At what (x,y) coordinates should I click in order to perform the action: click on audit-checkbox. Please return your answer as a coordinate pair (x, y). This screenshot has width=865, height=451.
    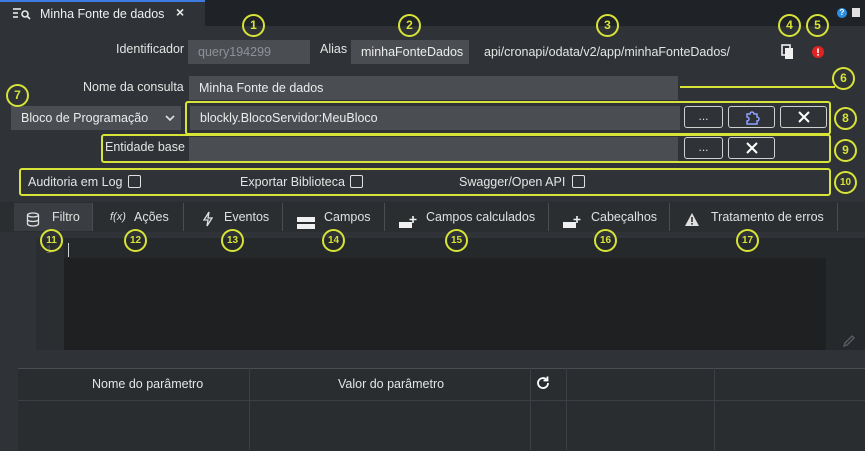
    Looking at the image, I should click on (134, 181).